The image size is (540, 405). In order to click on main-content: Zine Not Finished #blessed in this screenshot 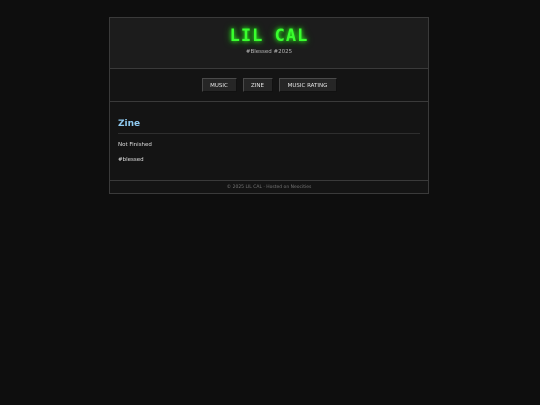, I will do `click(269, 141)`.